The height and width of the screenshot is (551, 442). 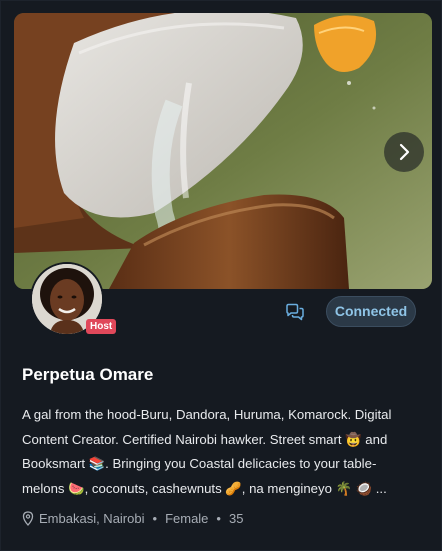 I want to click on chevron-right-icon, so click(x=404, y=152).